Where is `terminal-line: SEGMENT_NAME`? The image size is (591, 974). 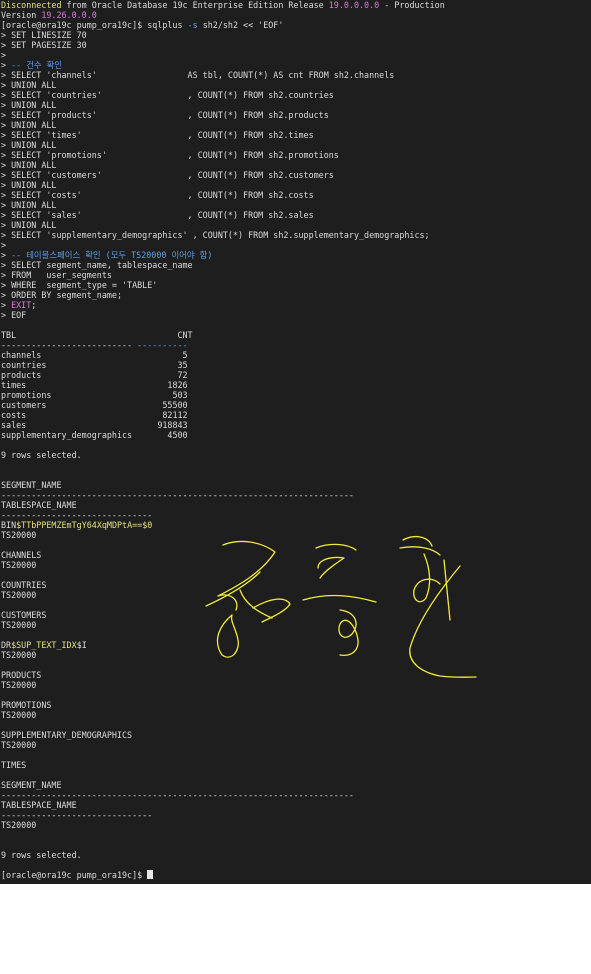
terminal-line: SEGMENT_NAME is located at coordinates (223, 785).